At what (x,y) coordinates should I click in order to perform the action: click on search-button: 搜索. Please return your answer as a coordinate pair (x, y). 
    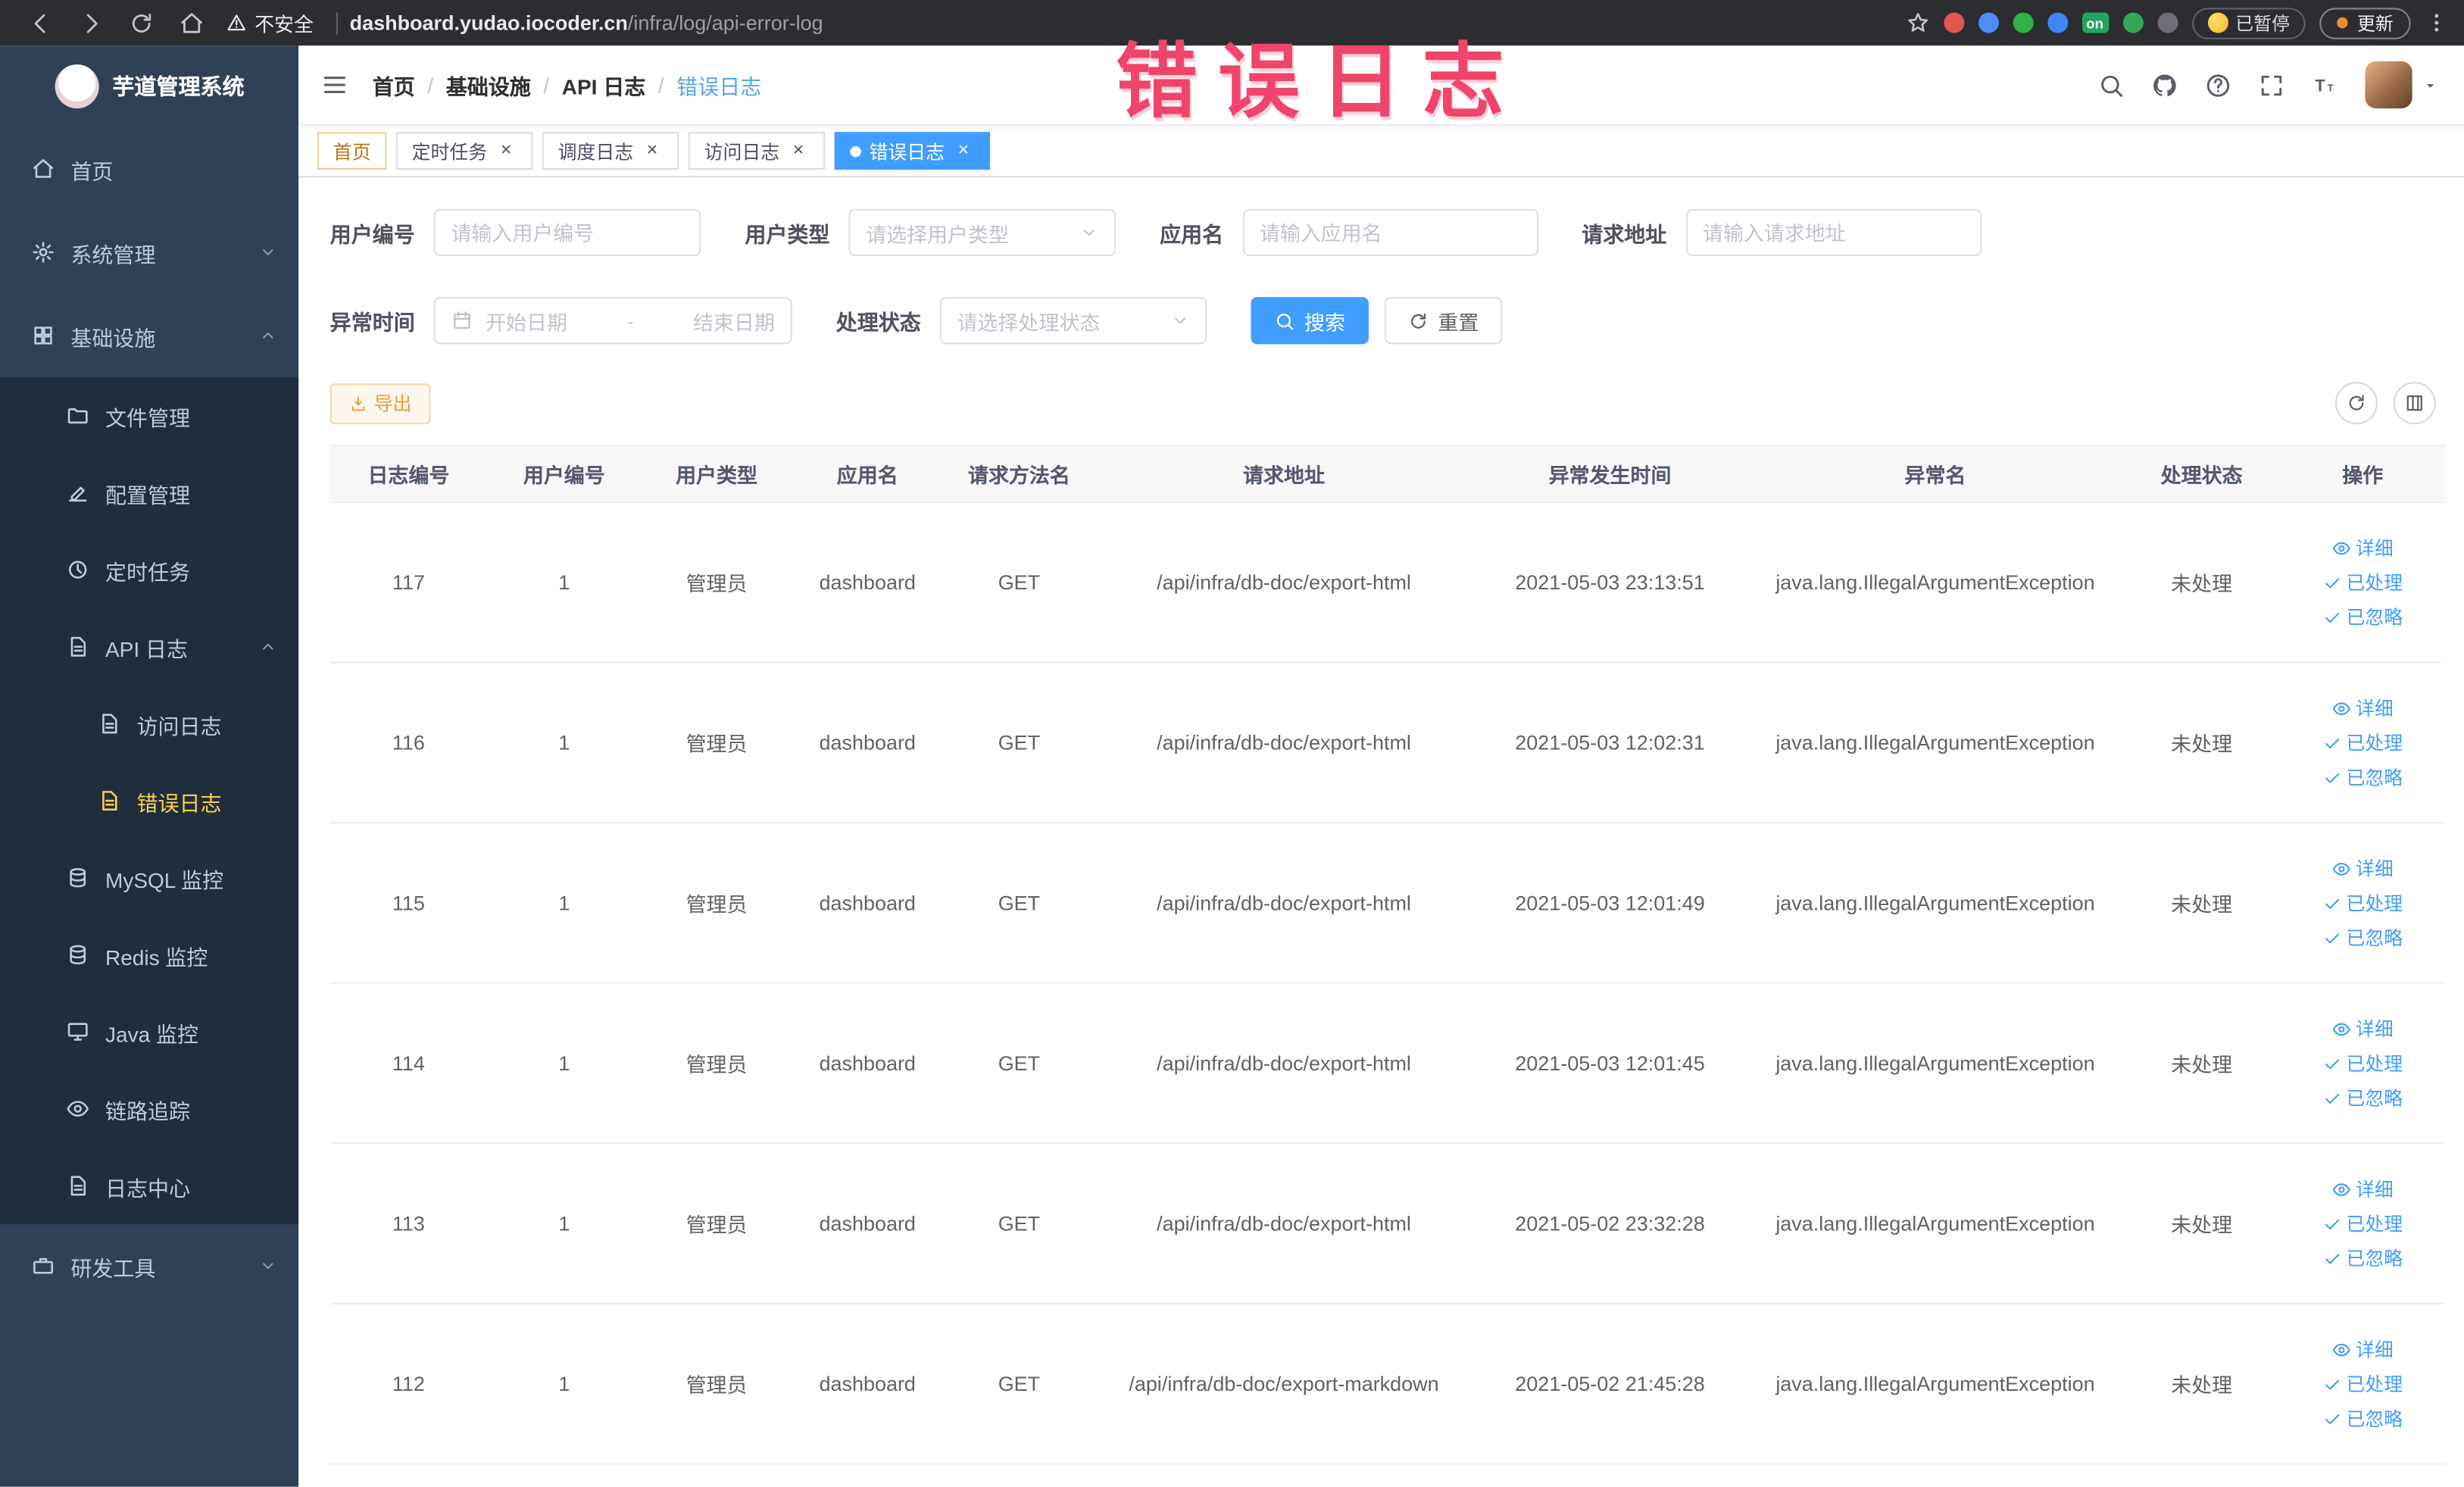
    Looking at the image, I should click on (1310, 321).